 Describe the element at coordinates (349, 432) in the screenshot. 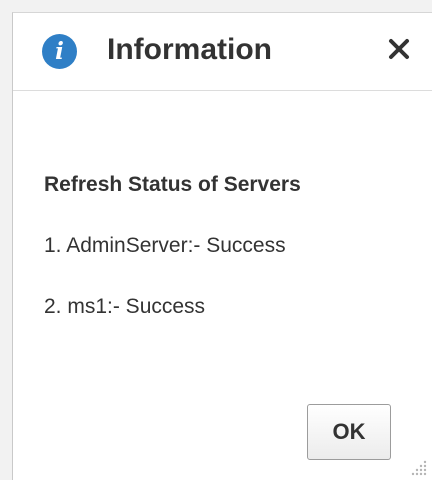

I see `ok-button: OK` at that location.